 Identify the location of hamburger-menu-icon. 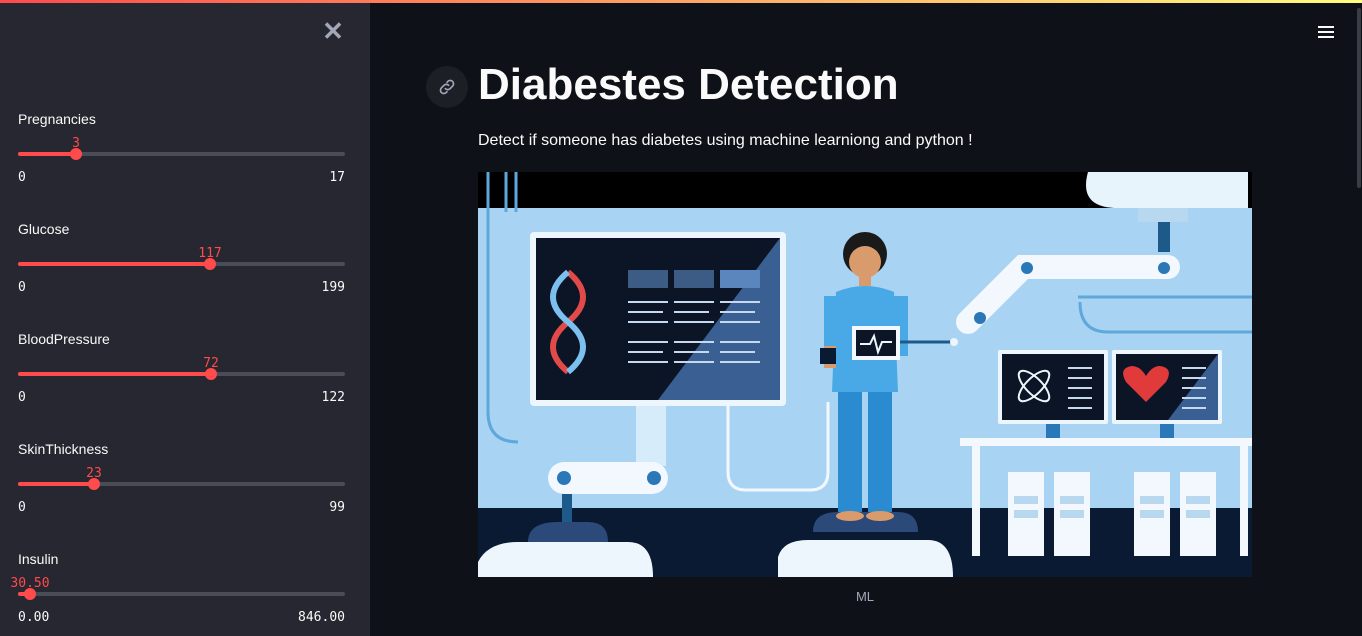
(1326, 27).